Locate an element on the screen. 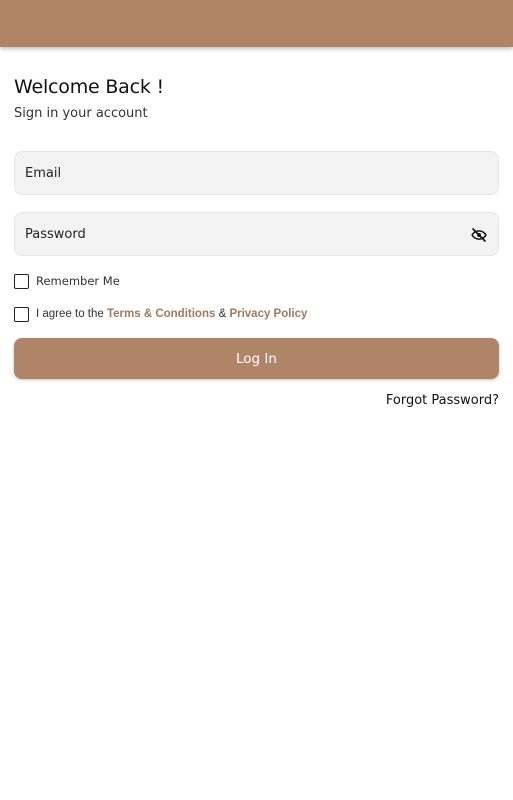 The image size is (513, 800). app-bar is located at coordinates (256, 23).